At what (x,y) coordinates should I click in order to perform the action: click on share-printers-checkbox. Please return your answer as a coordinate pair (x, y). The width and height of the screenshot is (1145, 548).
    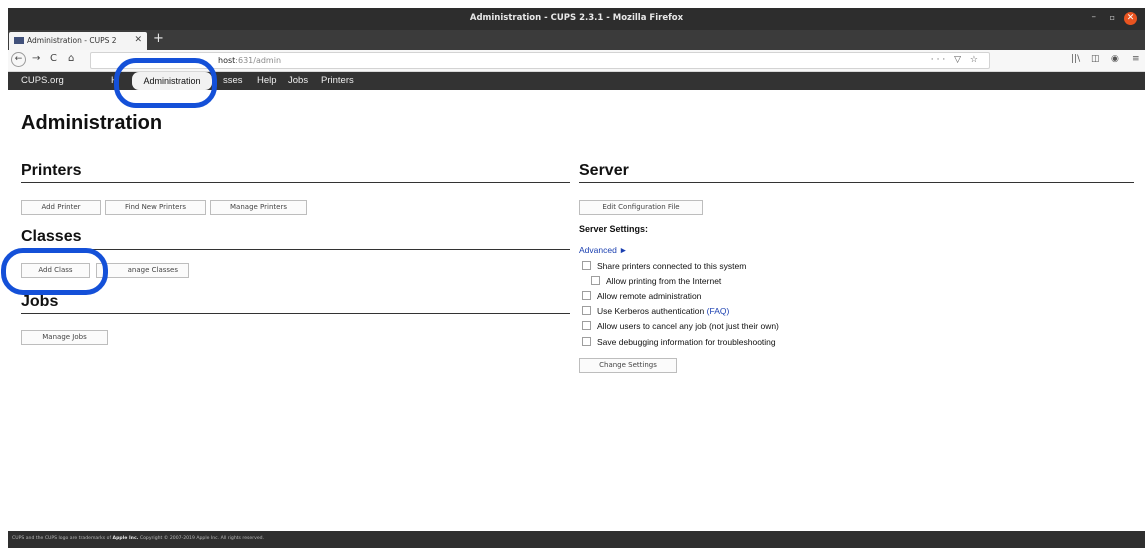
    Looking at the image, I should click on (586, 265).